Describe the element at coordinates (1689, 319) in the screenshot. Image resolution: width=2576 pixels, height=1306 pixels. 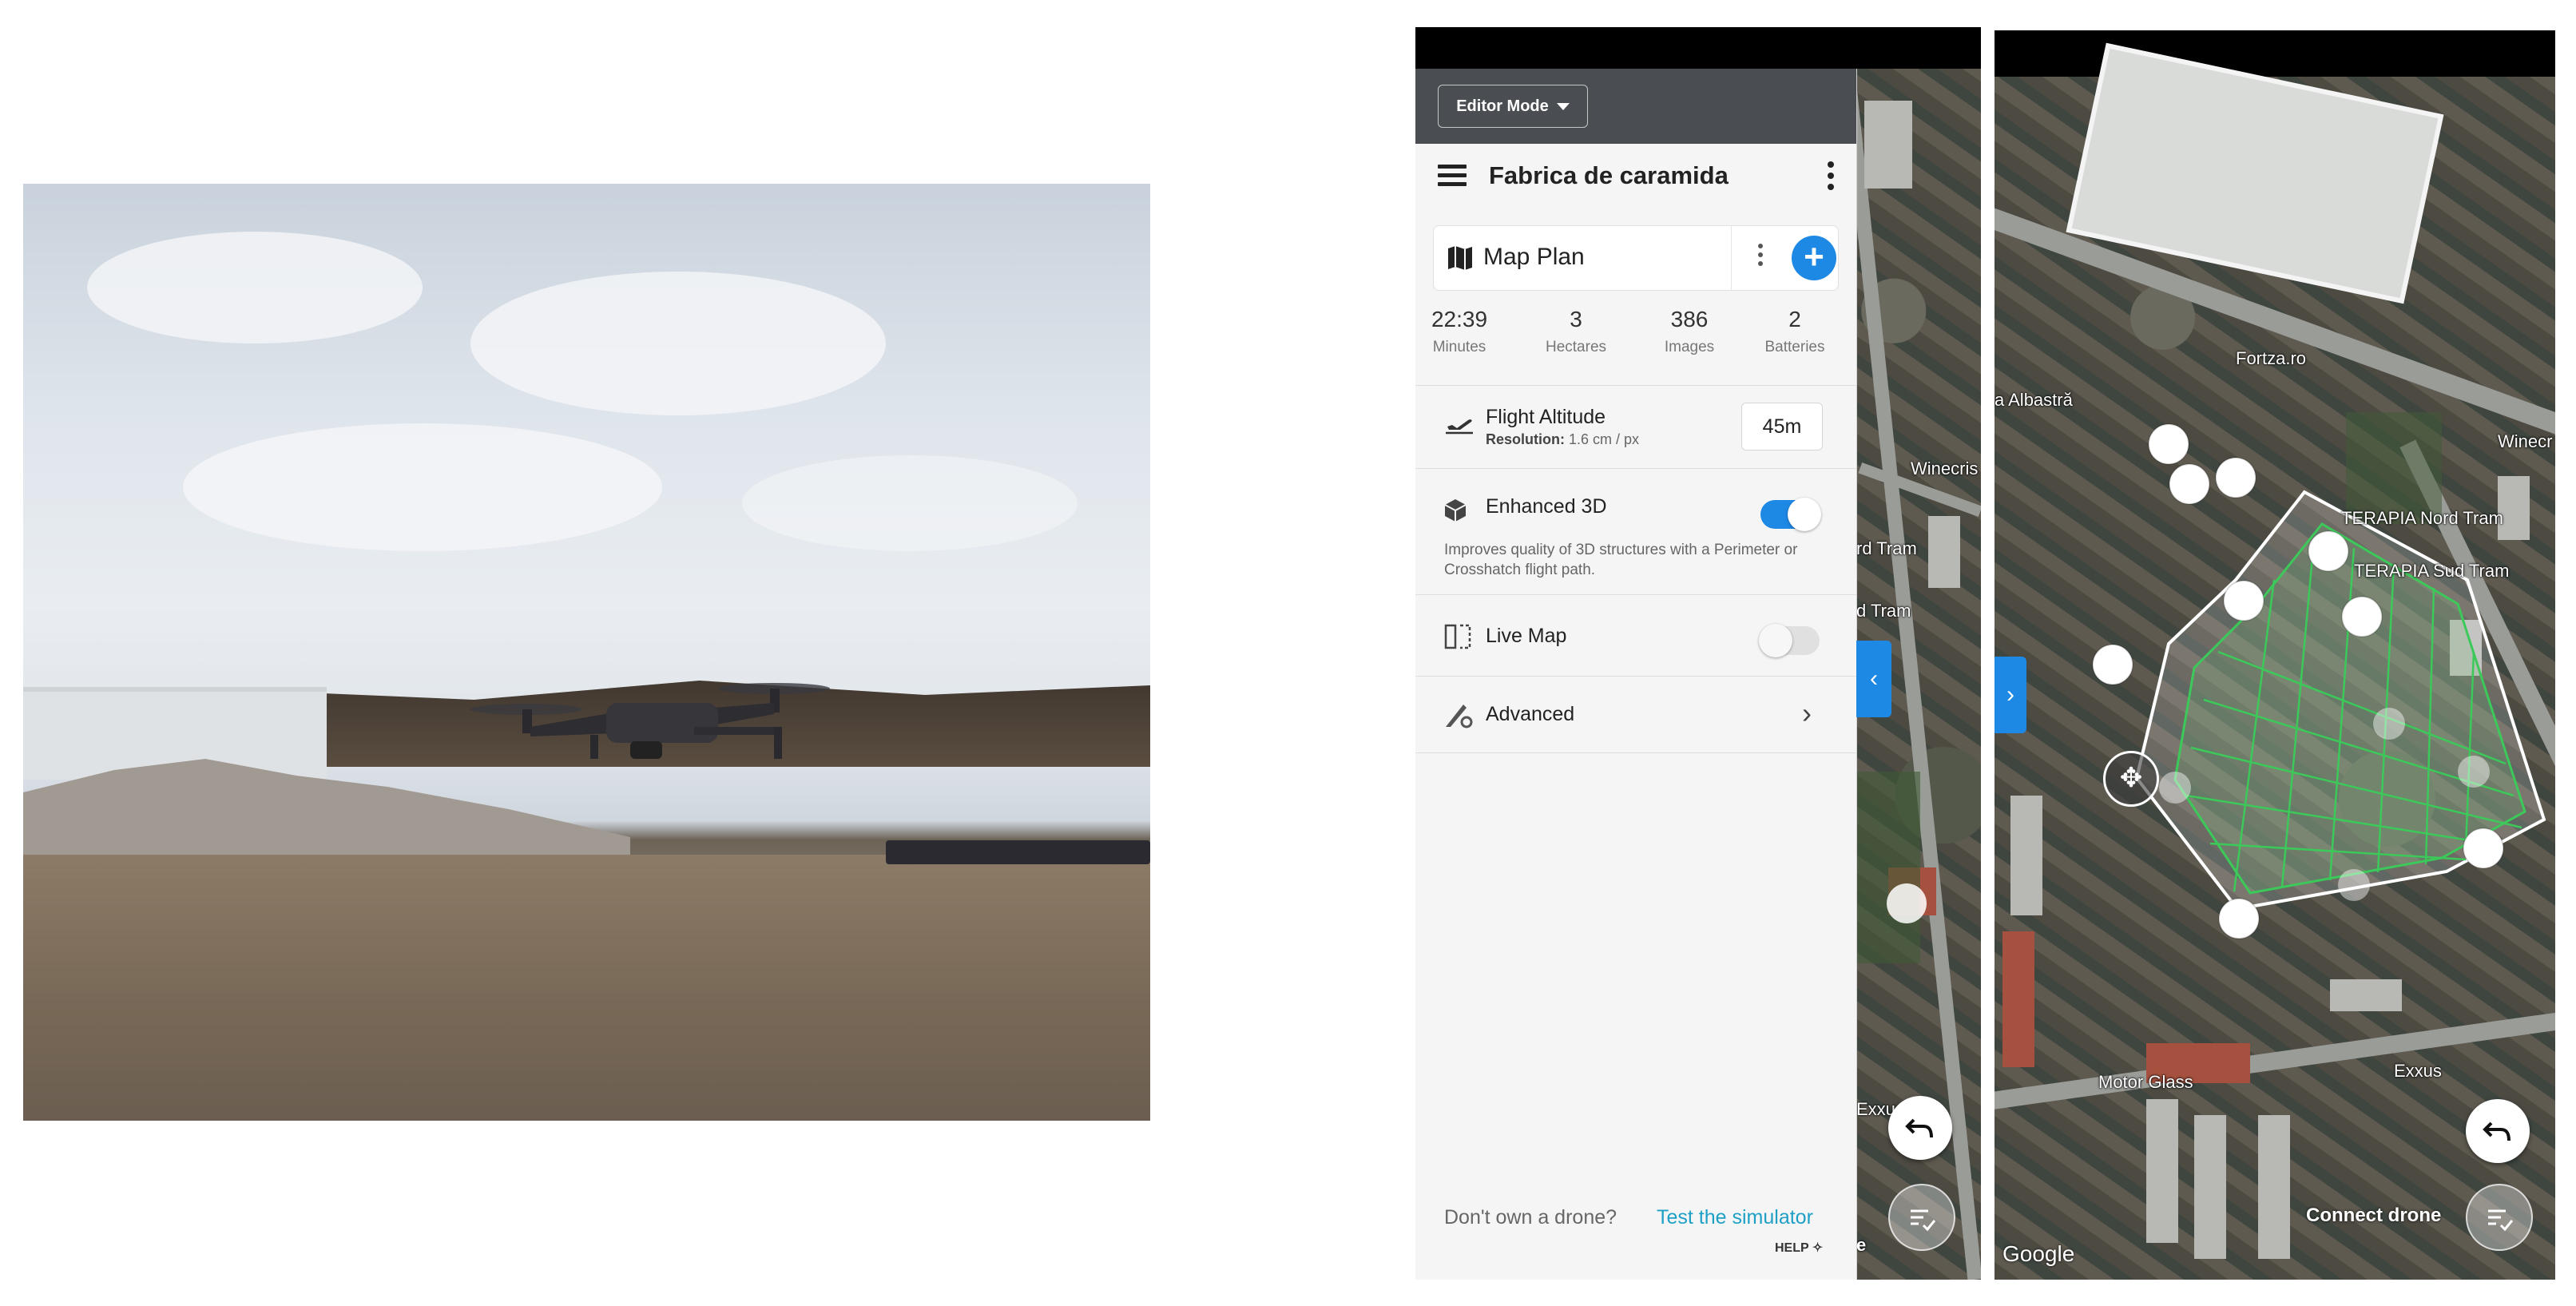
I see `stat-value: 386` at that location.